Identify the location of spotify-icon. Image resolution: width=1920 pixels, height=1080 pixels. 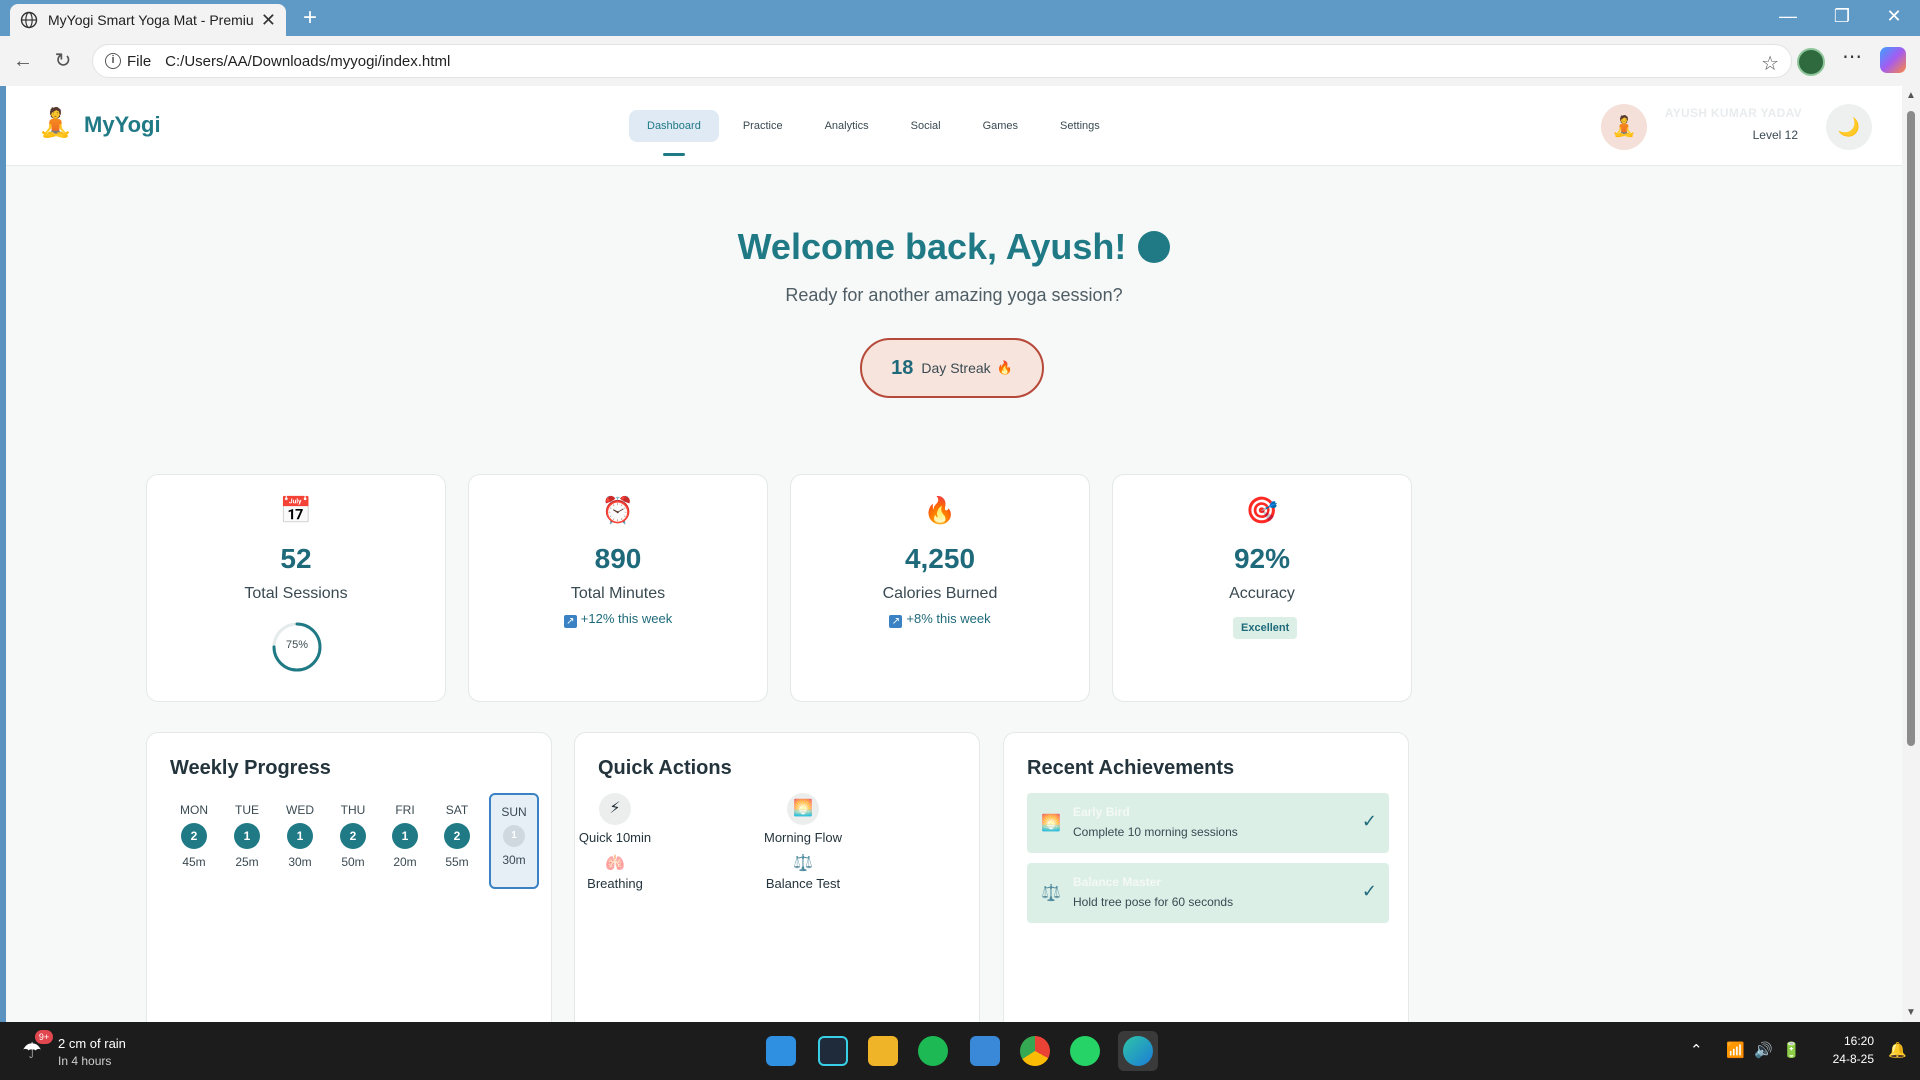
(933, 1051).